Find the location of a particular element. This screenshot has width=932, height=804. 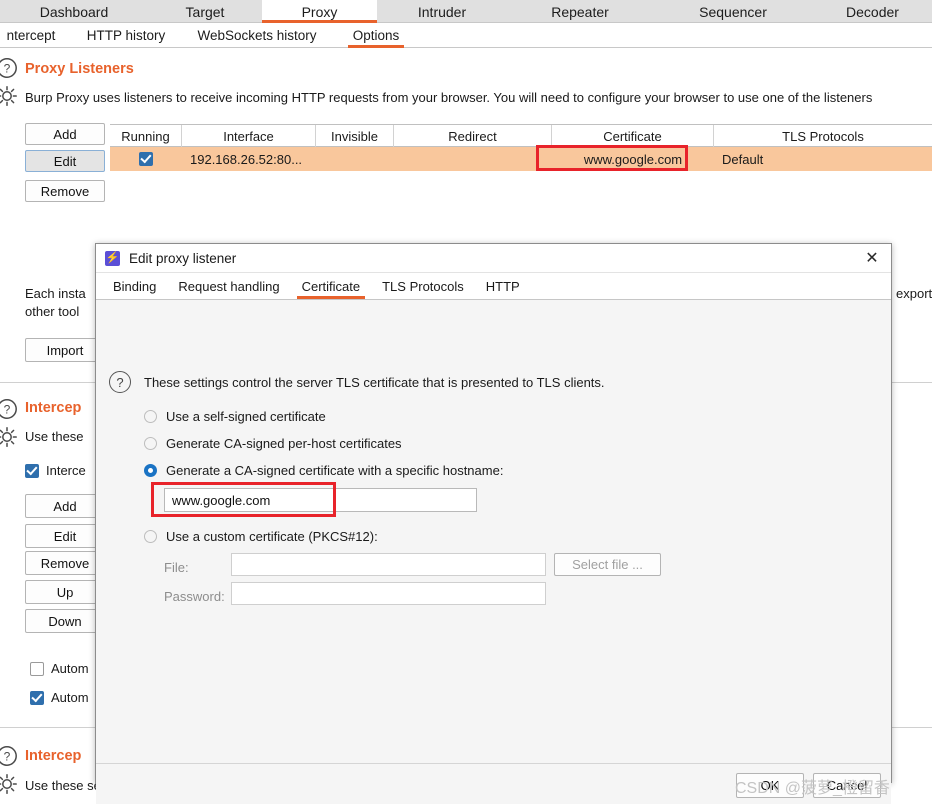

main-tab-decoder: Decoder is located at coordinates (872, 11).